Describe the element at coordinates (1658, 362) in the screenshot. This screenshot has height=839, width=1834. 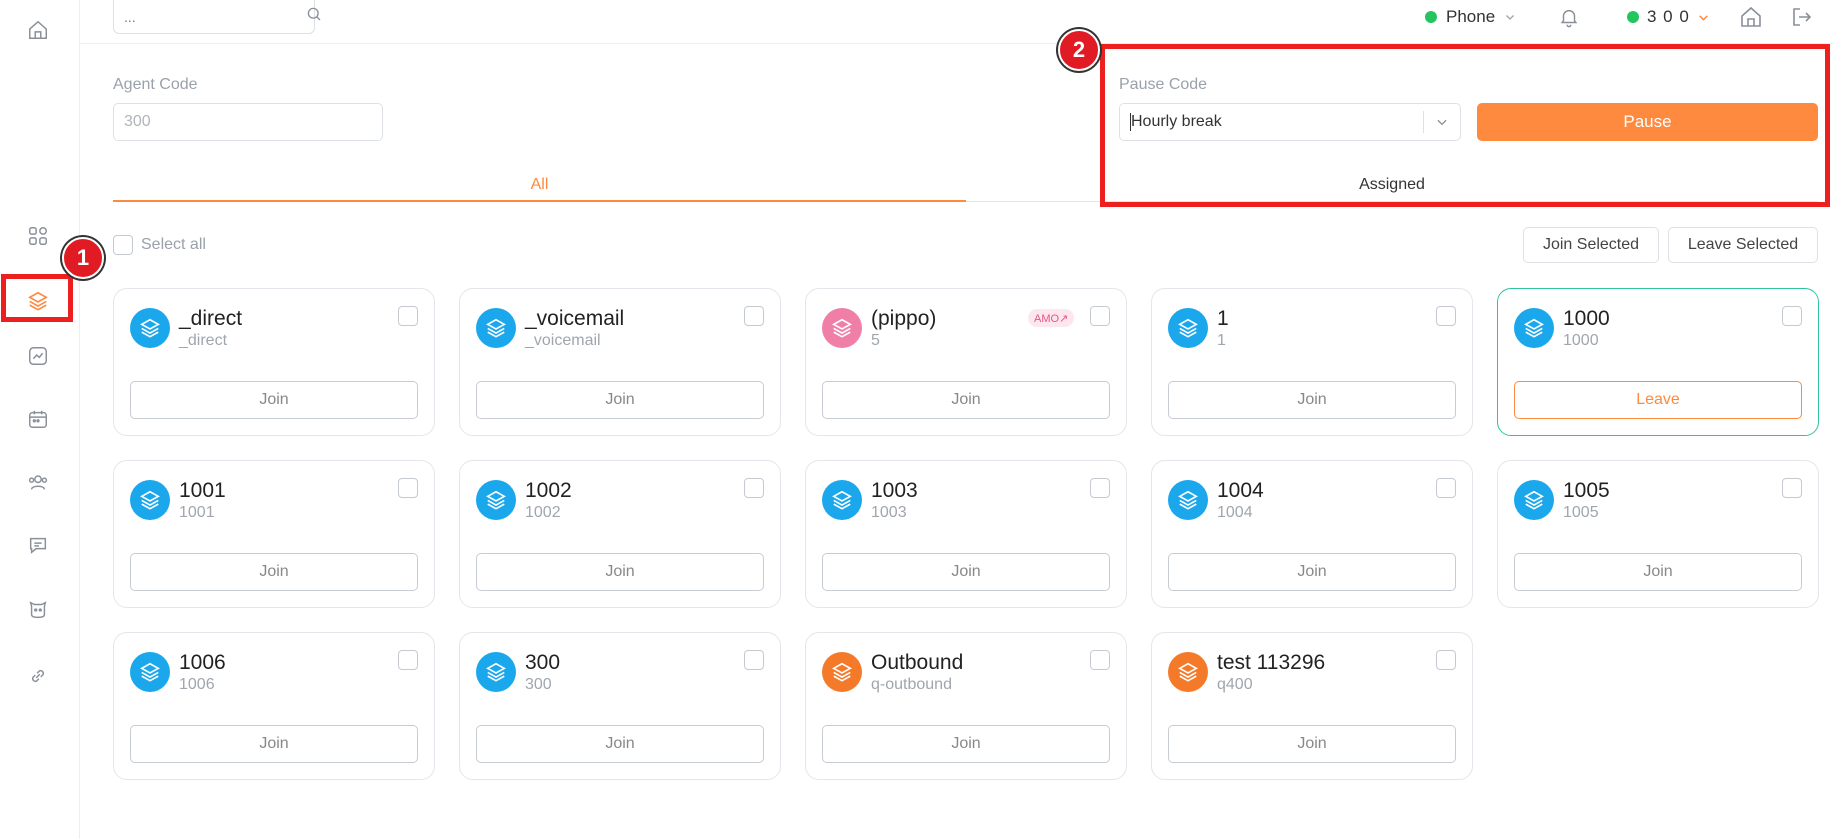
I see `queue-card: 1000 1000 Leave` at that location.